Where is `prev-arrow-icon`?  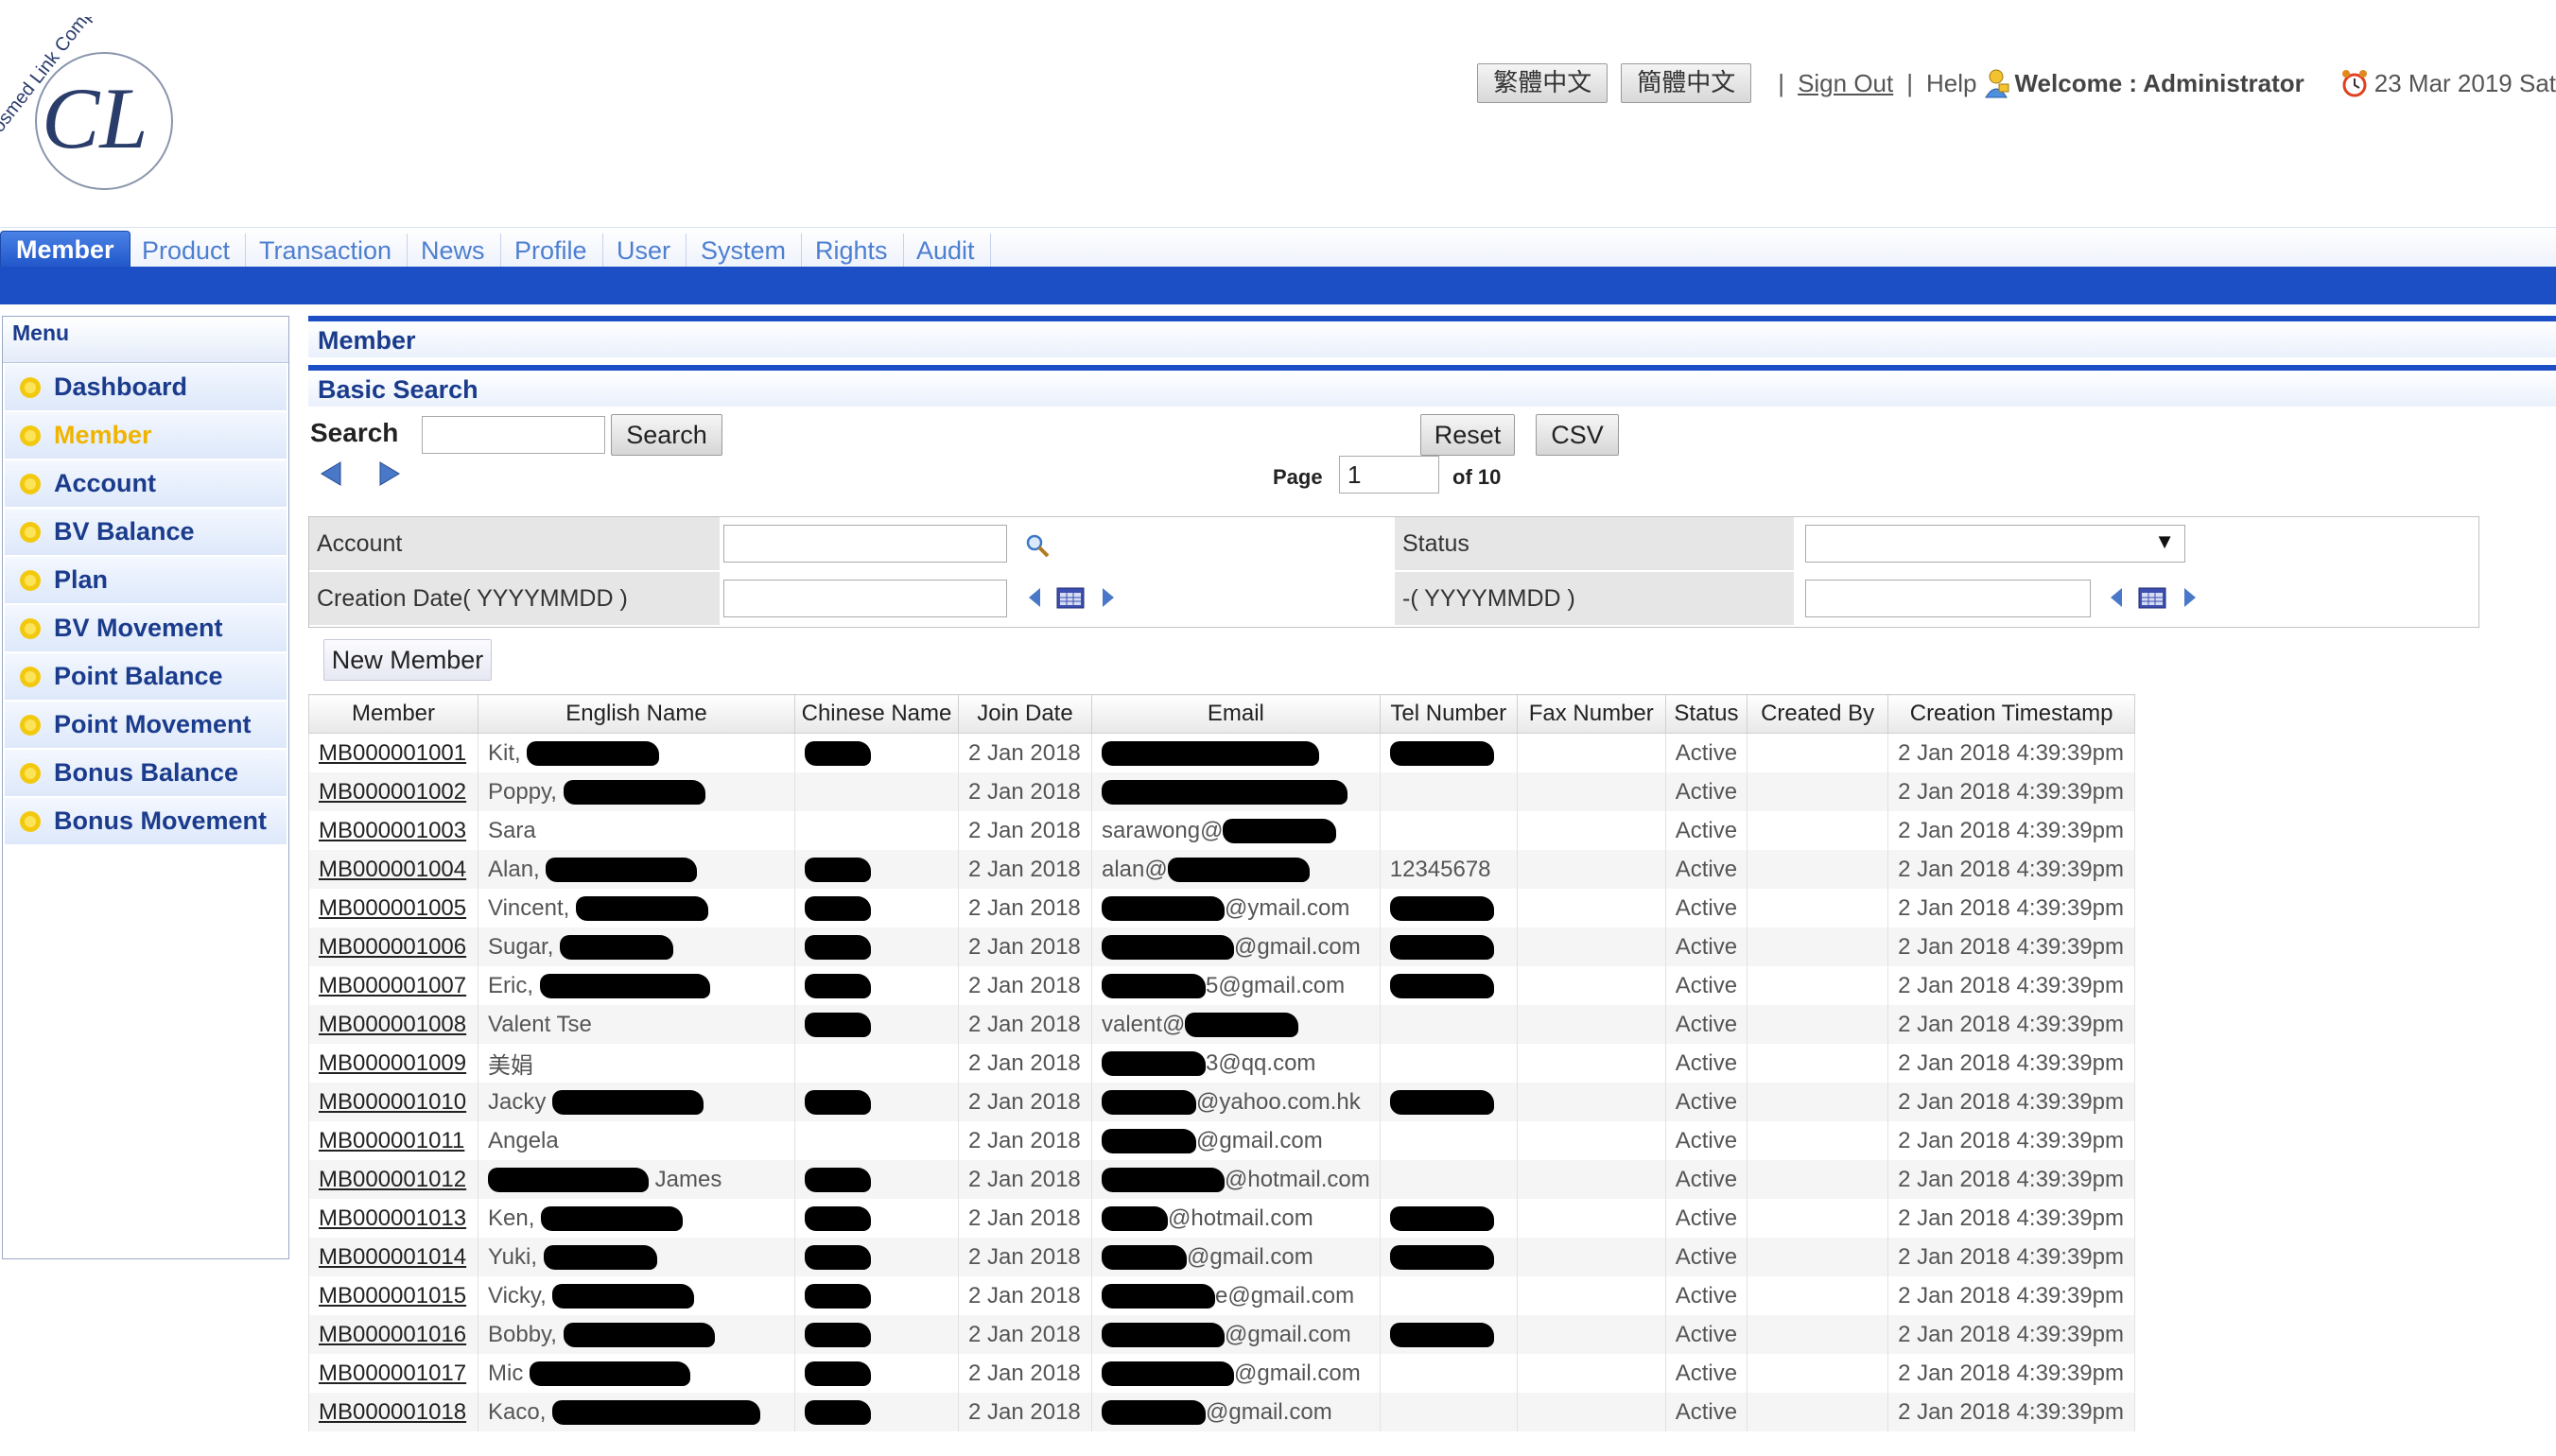 prev-arrow-icon is located at coordinates (332, 473).